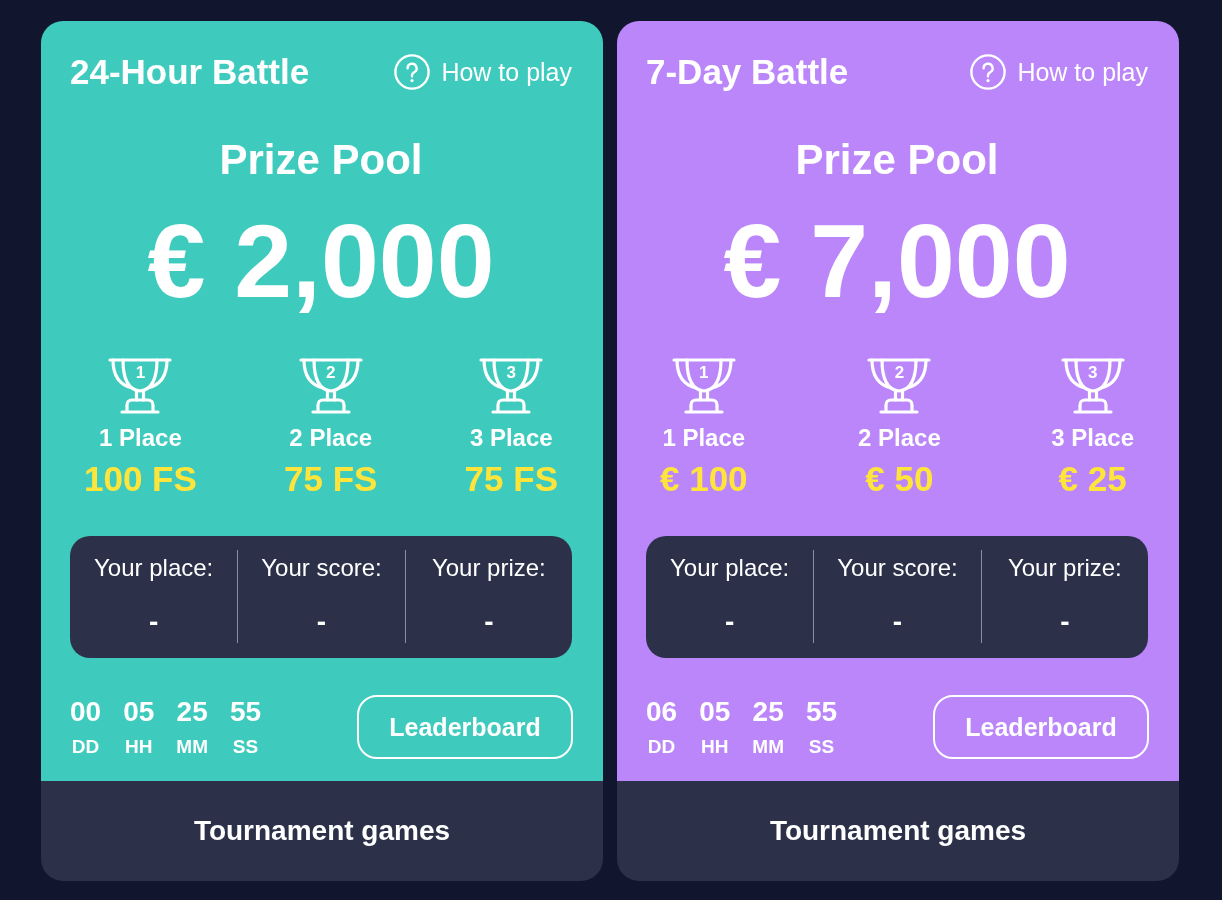 The width and height of the screenshot is (1222, 900). I want to click on countdown-value: 06, so click(662, 712).